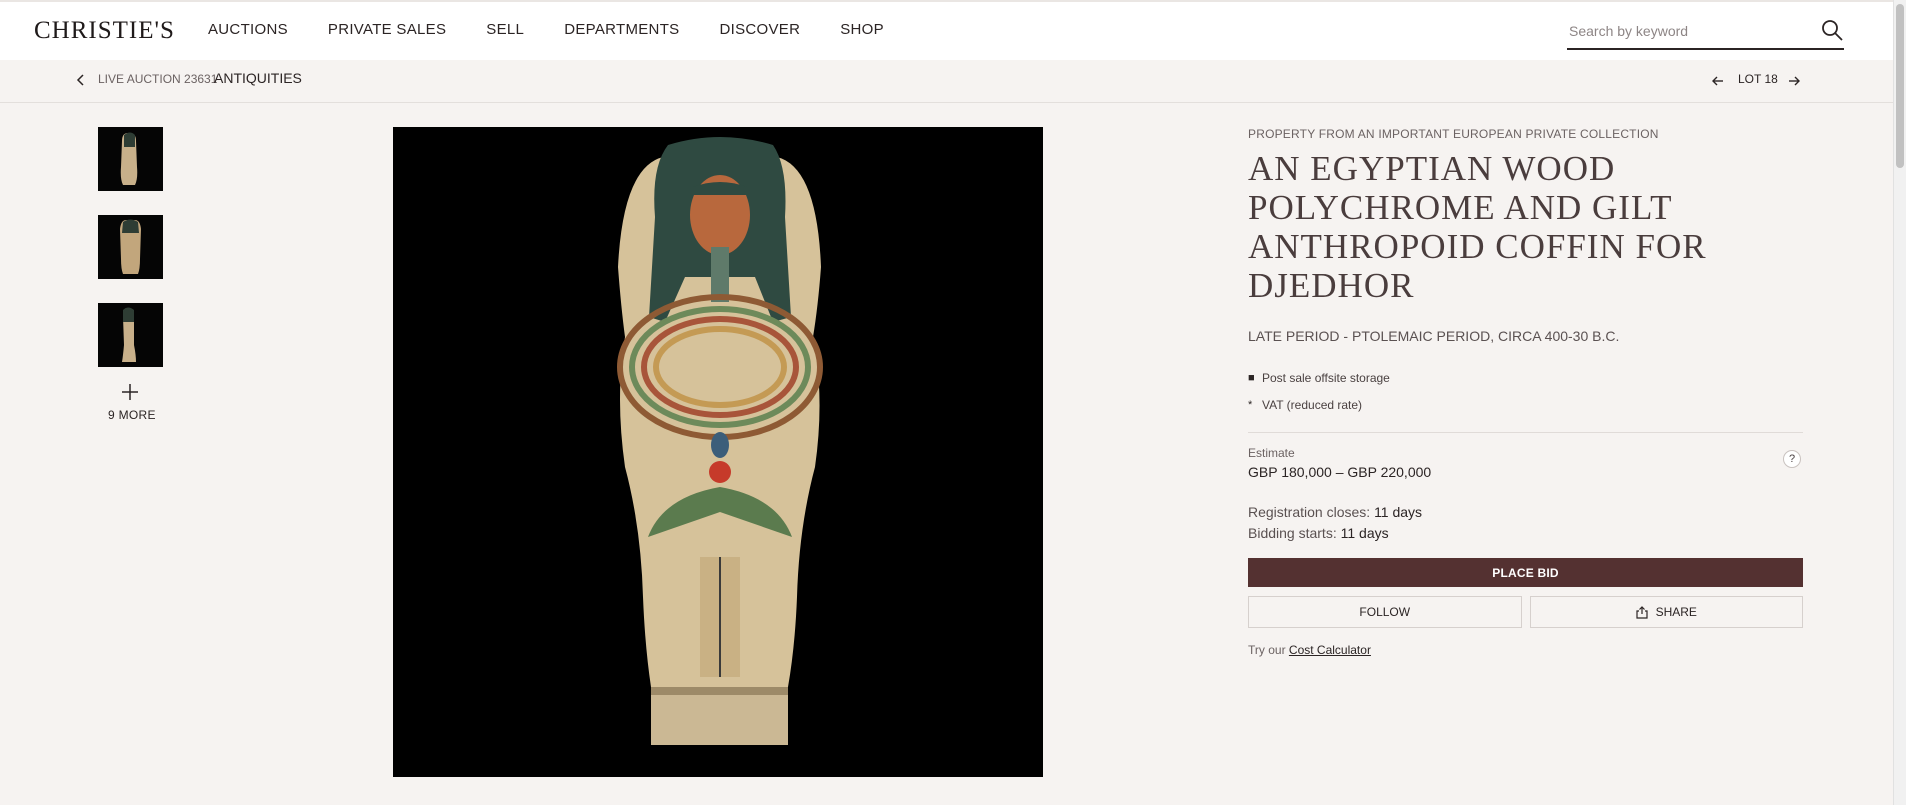  I want to click on follow-button: FOLLOW, so click(1385, 612).